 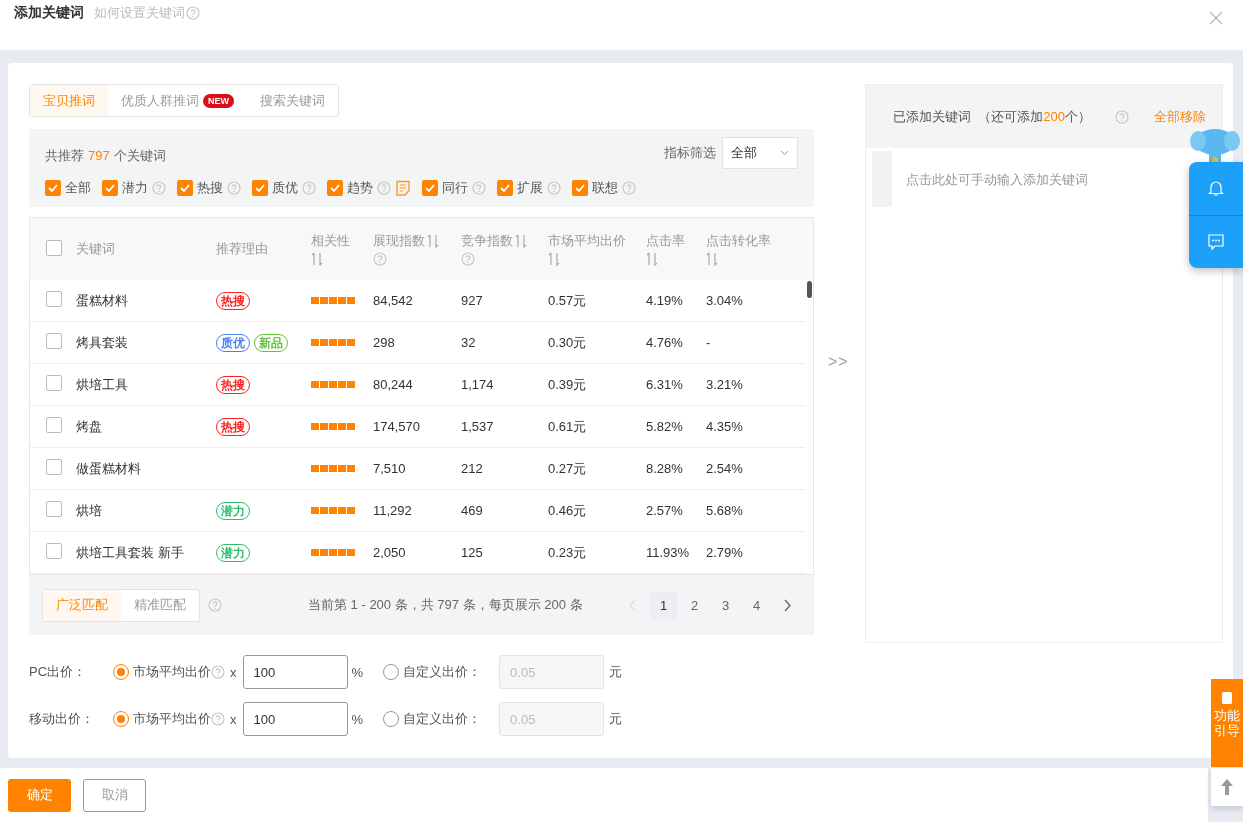 I want to click on page-button: 2, so click(x=694, y=605).